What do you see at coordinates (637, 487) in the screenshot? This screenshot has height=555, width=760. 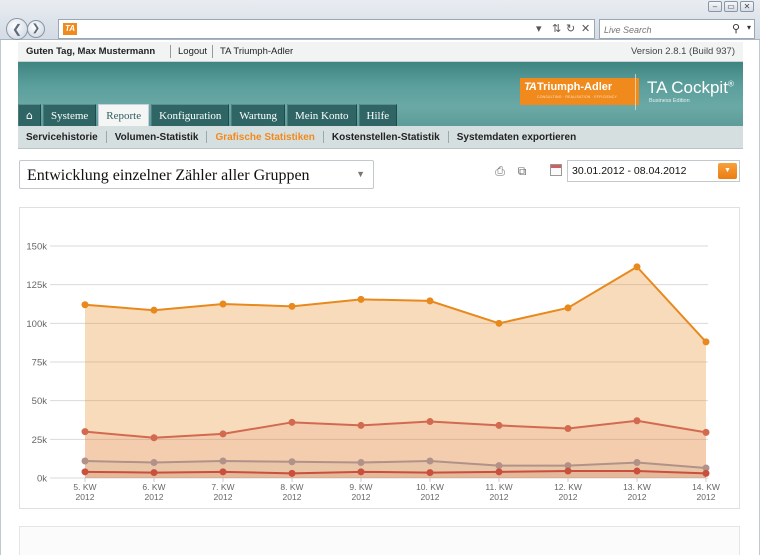 I see `x-tick-label: 13. KW` at bounding box center [637, 487].